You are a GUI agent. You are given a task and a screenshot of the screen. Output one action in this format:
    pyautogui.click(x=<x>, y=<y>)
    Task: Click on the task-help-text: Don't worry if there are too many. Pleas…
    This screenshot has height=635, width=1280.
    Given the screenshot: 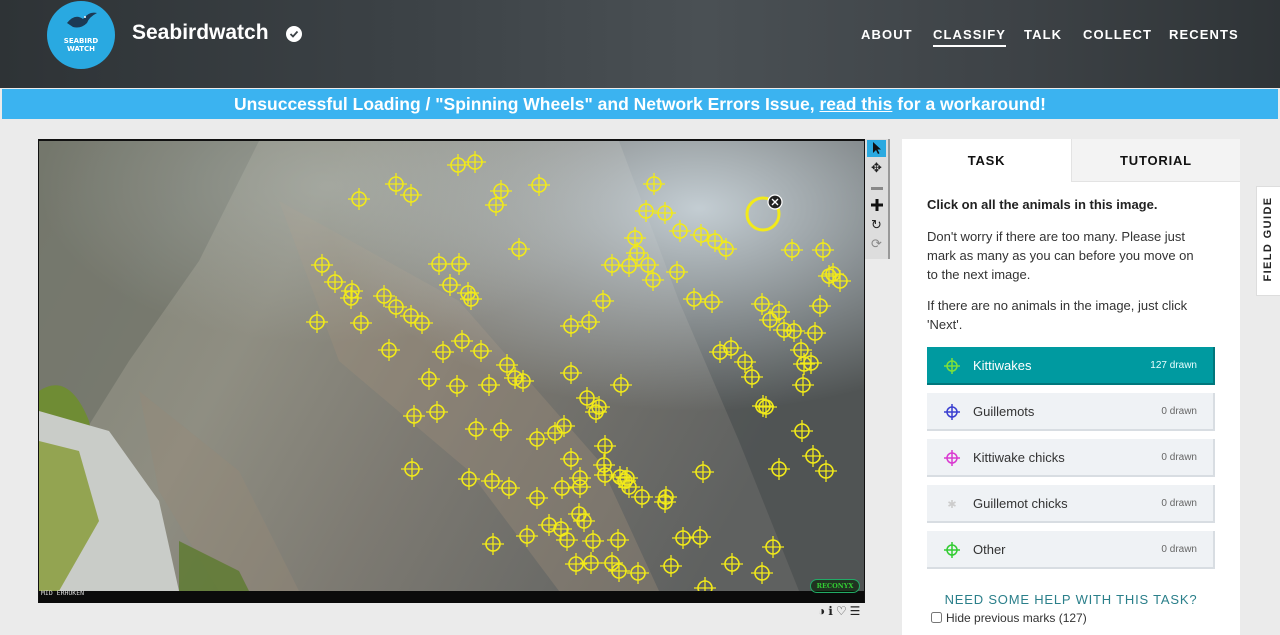 What is the action you would take?
    pyautogui.click(x=1060, y=255)
    